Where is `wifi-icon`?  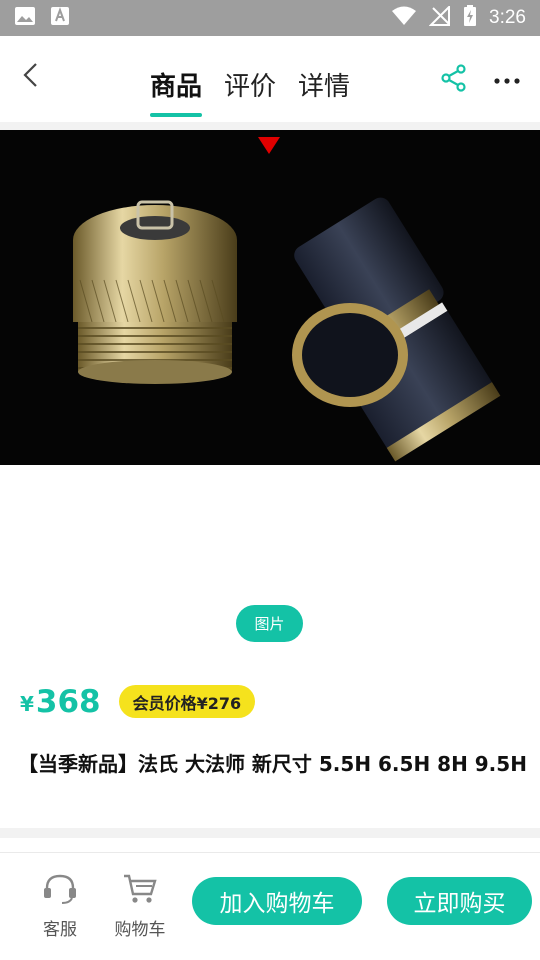
wifi-icon is located at coordinates (404, 18).